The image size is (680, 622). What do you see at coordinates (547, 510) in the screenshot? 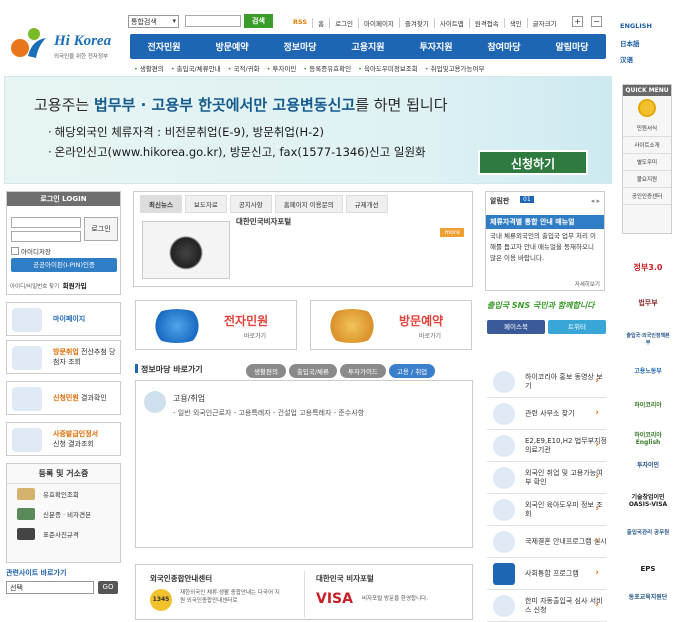
I see `service-childcare: 외국인 육아도우미 정보 조회 ›` at bounding box center [547, 510].